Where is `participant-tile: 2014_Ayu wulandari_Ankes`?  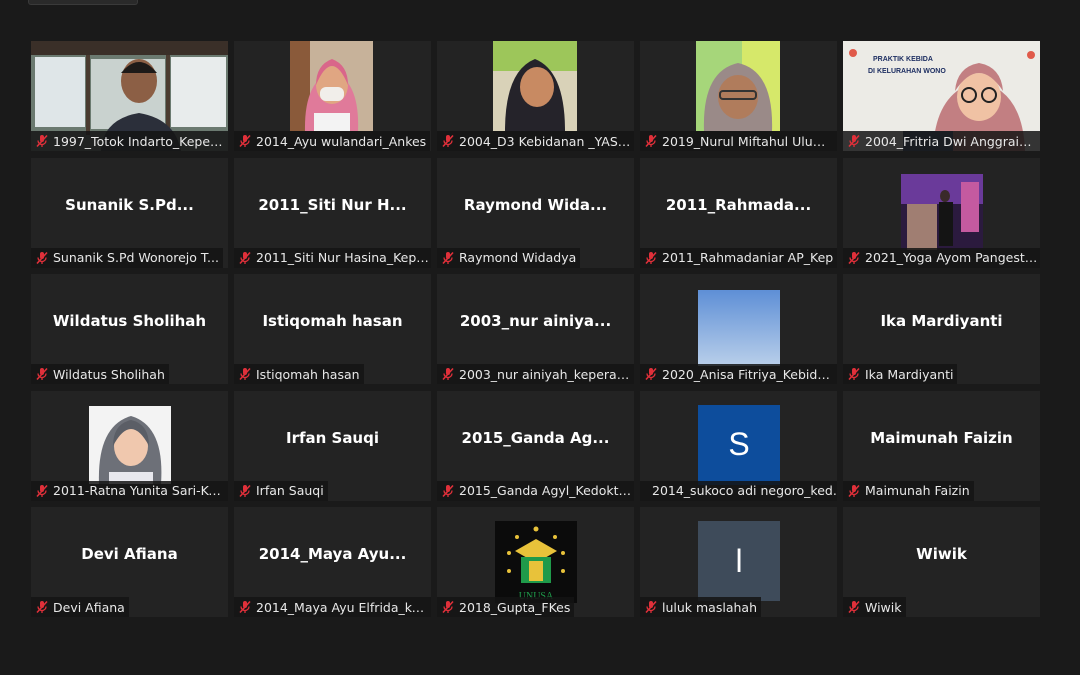 participant-tile: 2014_Ayu wulandari_Ankes is located at coordinates (332, 96).